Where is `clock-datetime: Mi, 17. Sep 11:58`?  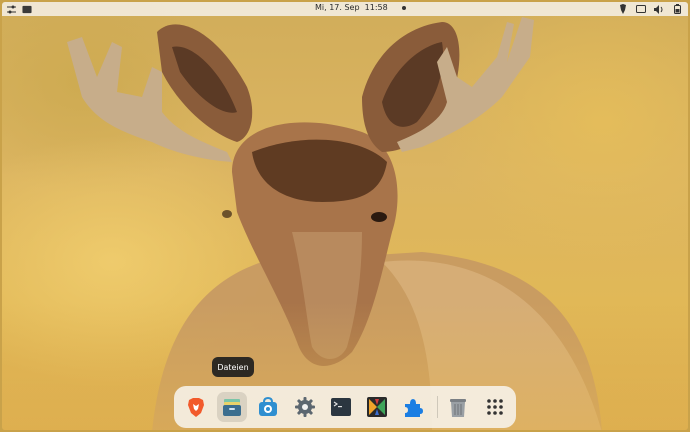 clock-datetime: Mi, 17. Sep 11:58 is located at coordinates (351, 7).